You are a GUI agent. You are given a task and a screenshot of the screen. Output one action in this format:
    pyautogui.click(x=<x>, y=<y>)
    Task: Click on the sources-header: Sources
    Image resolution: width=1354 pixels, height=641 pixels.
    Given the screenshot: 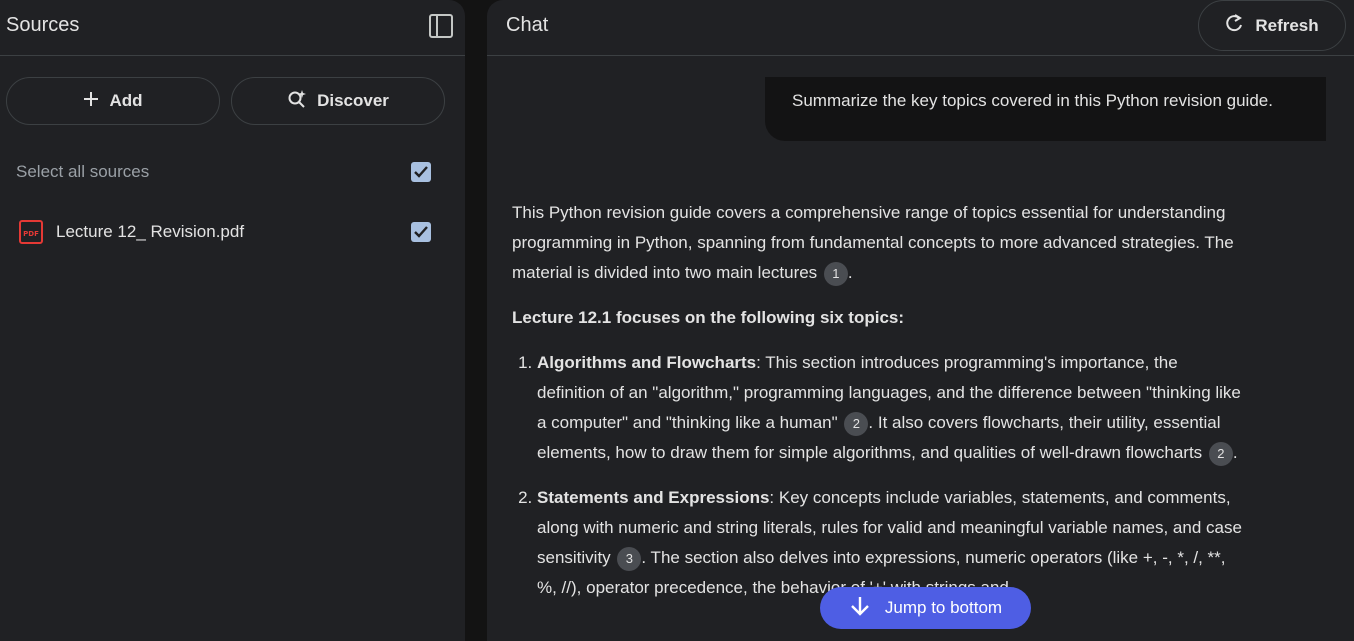 What is the action you would take?
    pyautogui.click(x=232, y=28)
    